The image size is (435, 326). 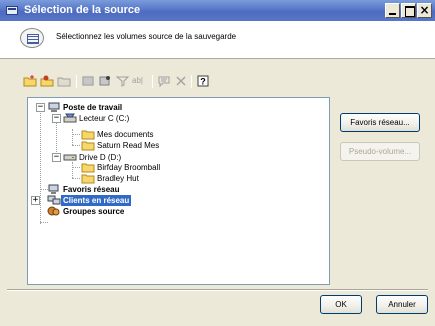 I want to click on network-clients-icon, so click(x=54, y=200).